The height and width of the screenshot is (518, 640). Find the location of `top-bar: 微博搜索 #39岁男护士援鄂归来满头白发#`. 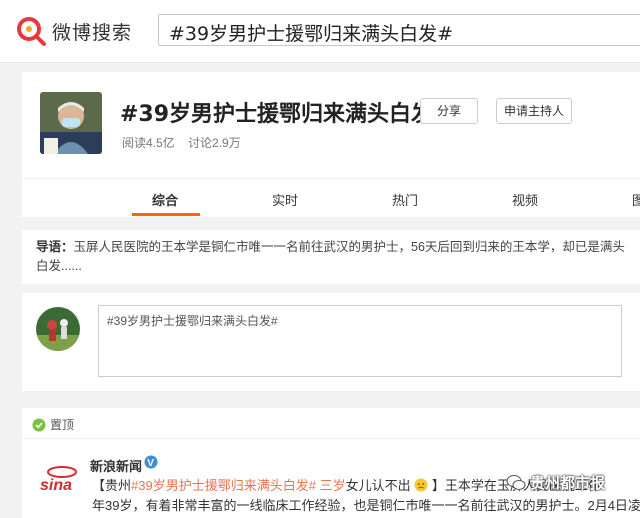

top-bar: 微博搜索 #39岁男护士援鄂归来满头白发# is located at coordinates (320, 31).